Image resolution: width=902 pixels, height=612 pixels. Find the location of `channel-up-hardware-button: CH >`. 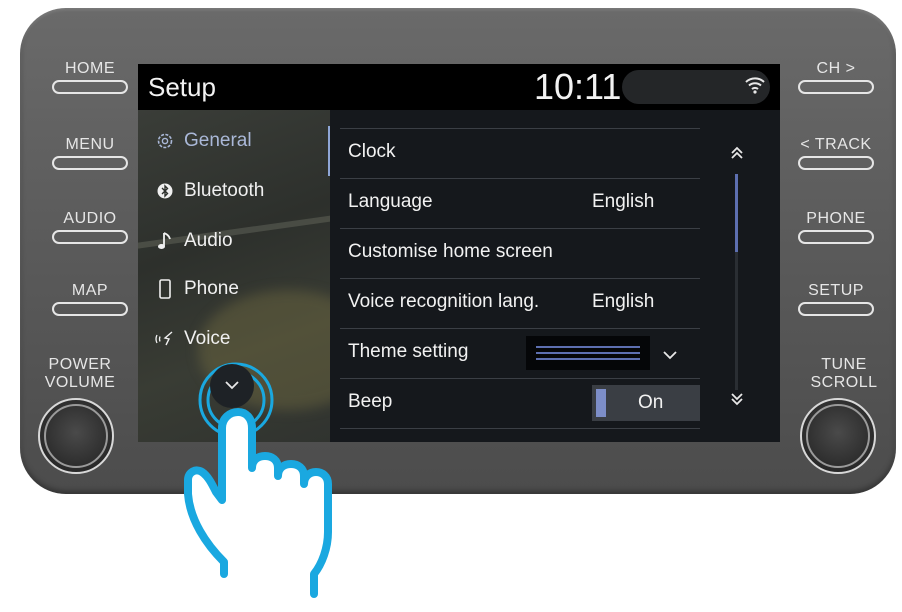

channel-up-hardware-button: CH > is located at coordinates (836, 77).